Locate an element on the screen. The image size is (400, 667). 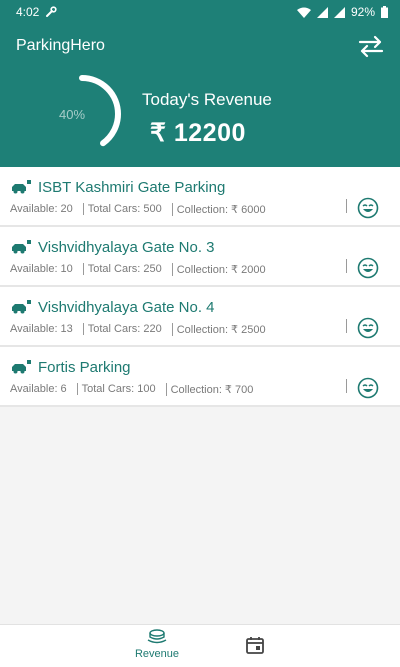
progress-label: 40% is located at coordinates (72, 114).